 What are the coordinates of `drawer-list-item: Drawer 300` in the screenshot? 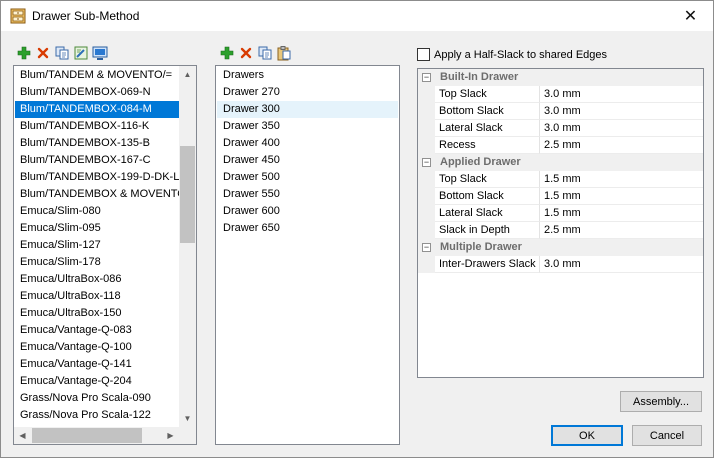 It's located at (307, 109).